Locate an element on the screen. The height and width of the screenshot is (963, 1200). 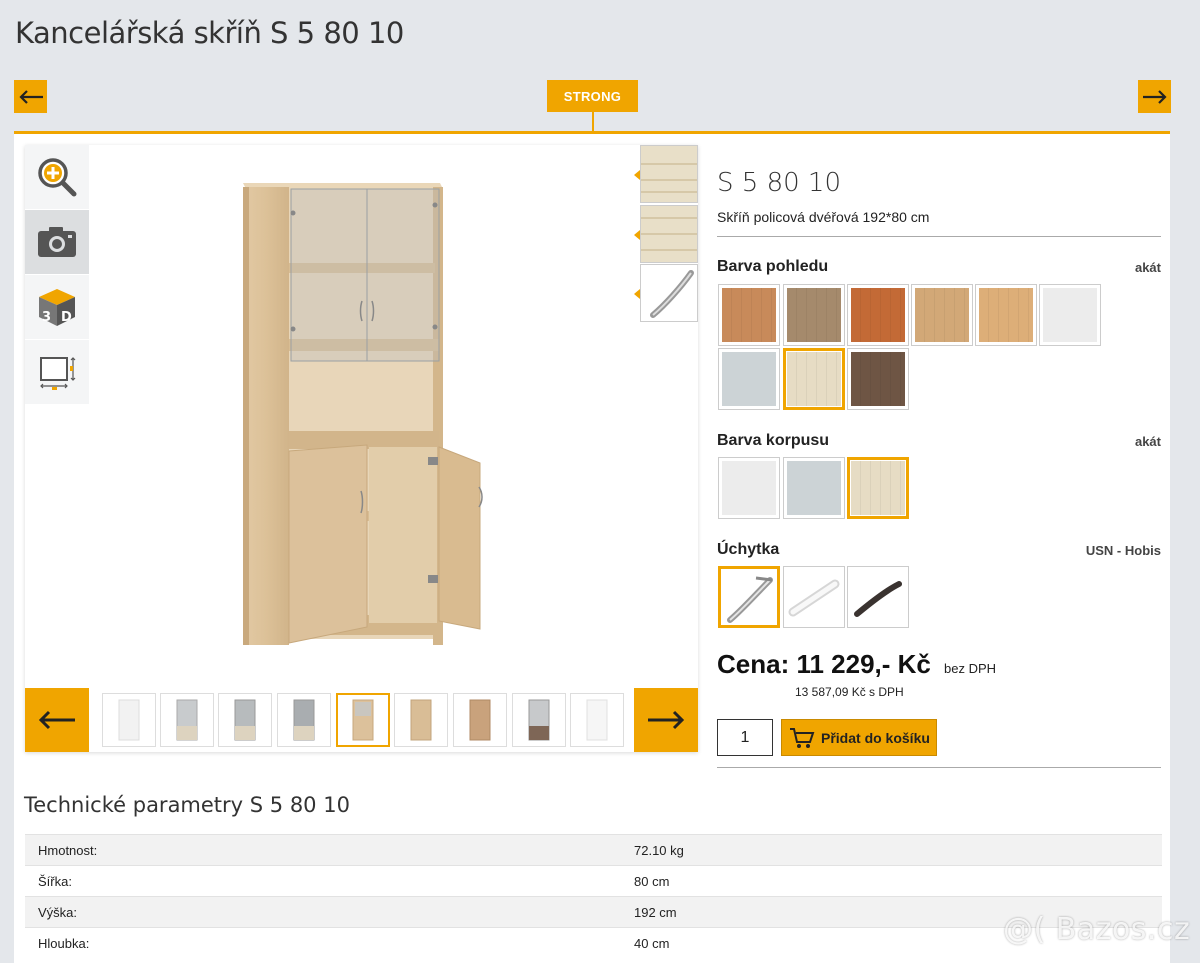
svg-text: 3 is located at coordinates (46, 317).